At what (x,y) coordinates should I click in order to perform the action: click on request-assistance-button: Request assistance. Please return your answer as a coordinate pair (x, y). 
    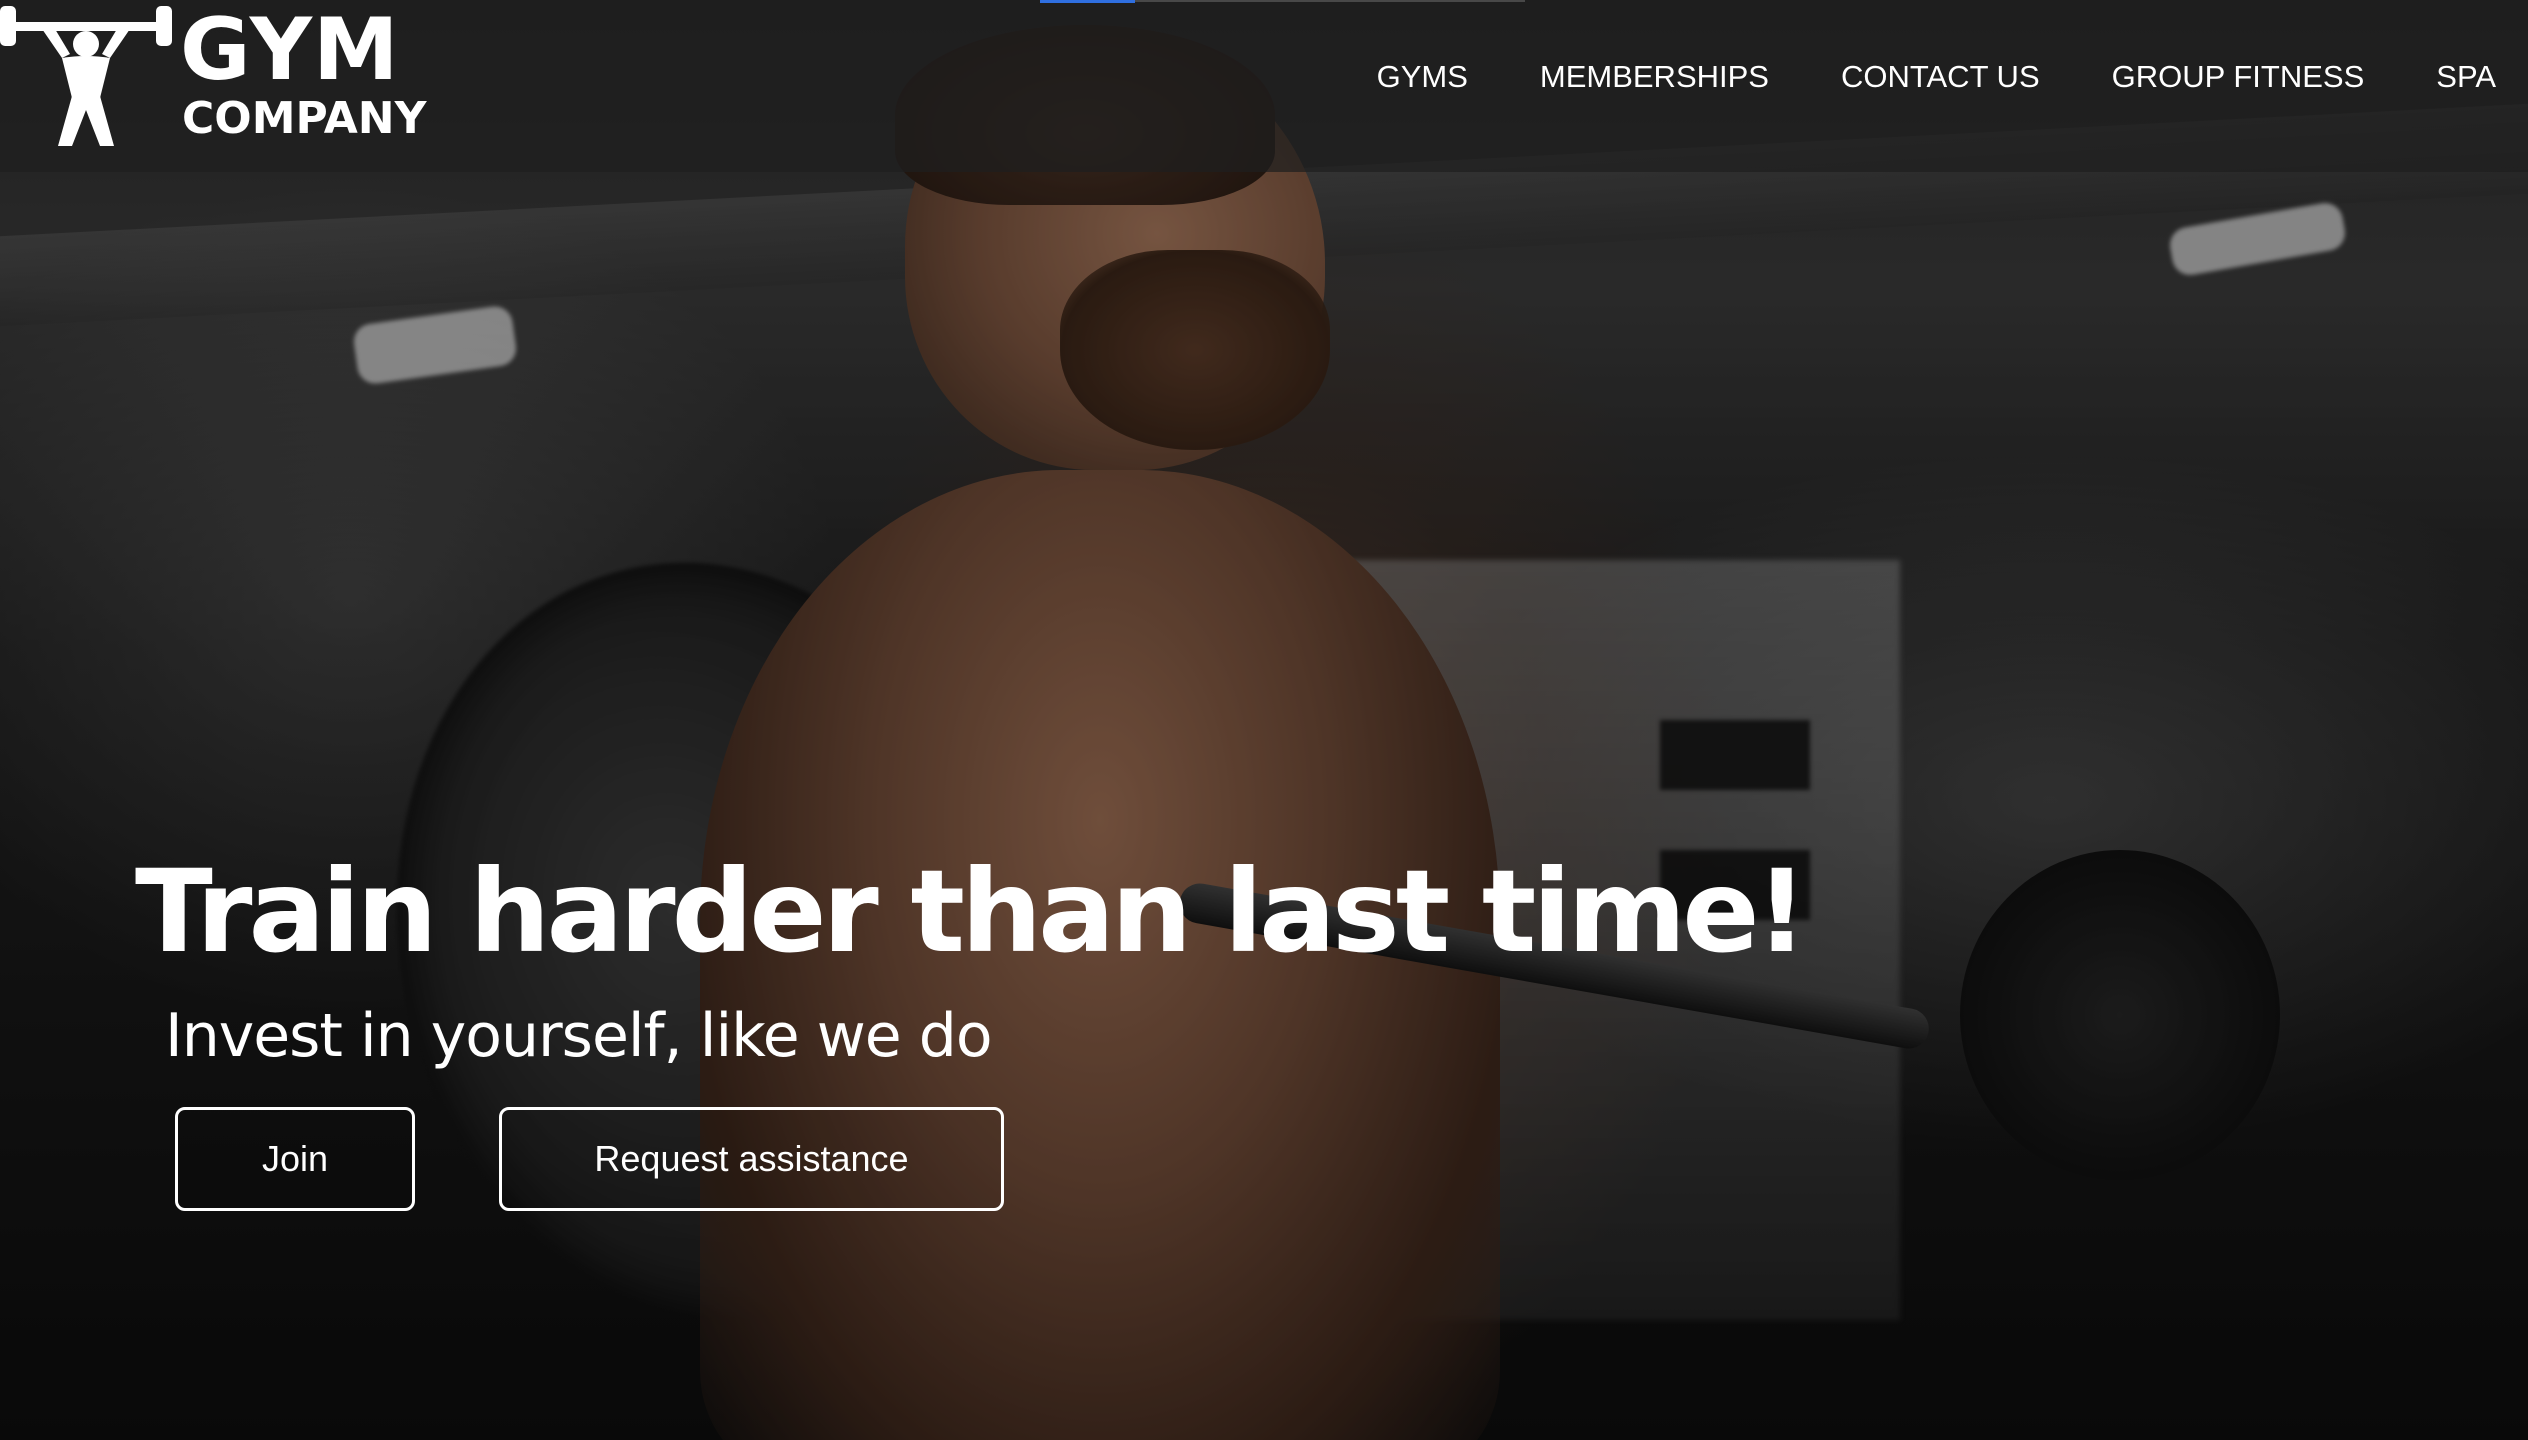
    Looking at the image, I should click on (751, 1159).